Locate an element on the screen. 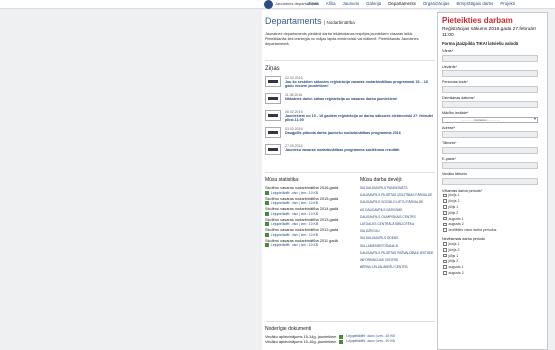 The image size is (555, 350). checkbox-label: jūlijs 1 is located at coordinates (453, 255).